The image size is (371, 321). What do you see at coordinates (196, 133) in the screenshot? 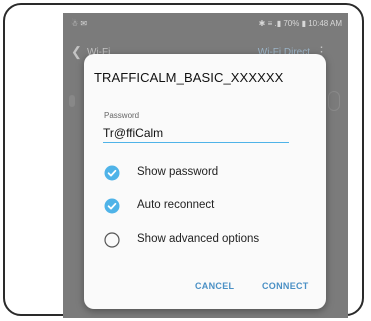
I see `password-field` at bounding box center [196, 133].